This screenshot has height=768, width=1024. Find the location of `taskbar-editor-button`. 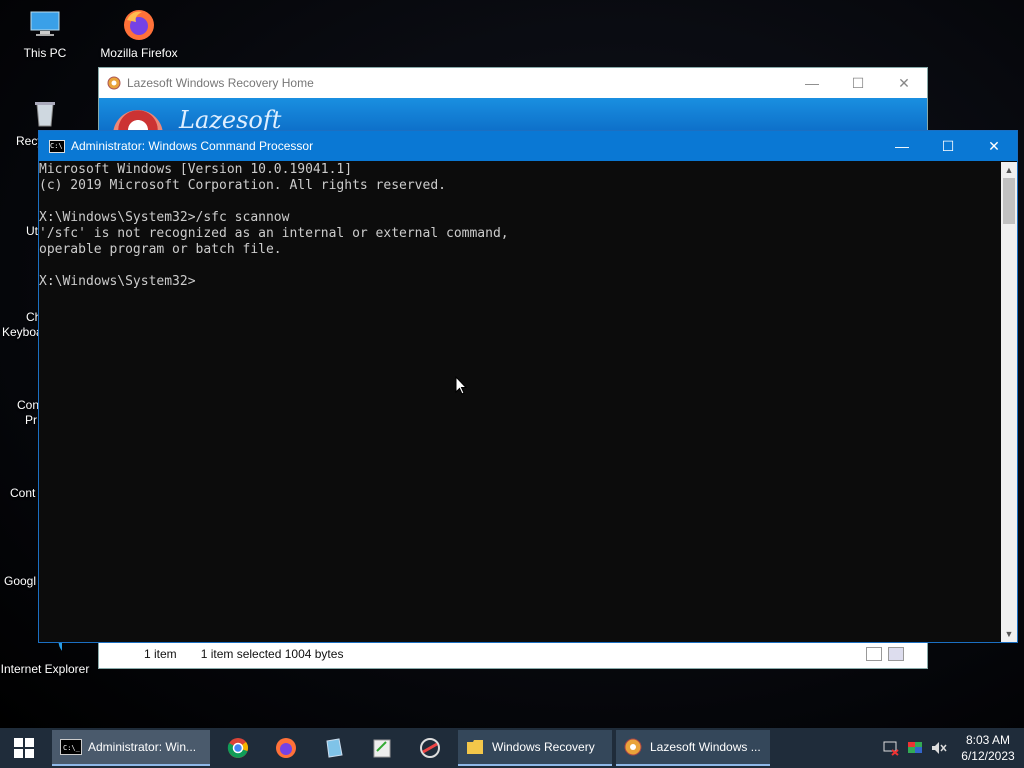

taskbar-editor-button is located at coordinates (382, 748).